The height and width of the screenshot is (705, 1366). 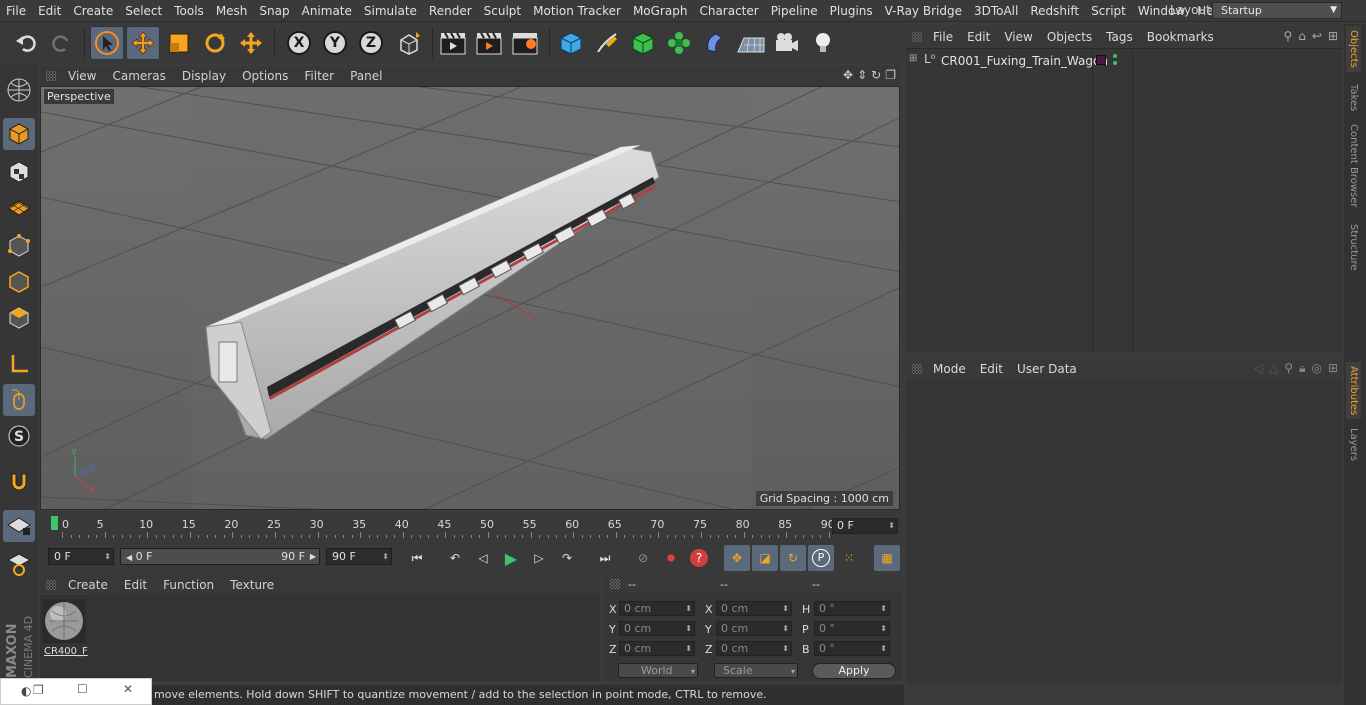 I want to click on edges-mode-button, so click(x=19, y=282).